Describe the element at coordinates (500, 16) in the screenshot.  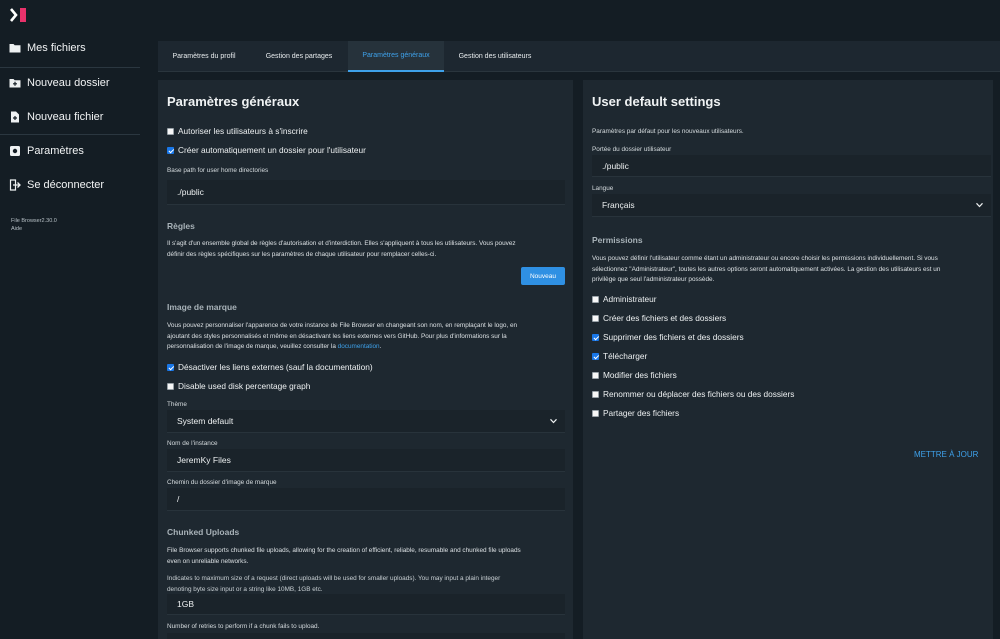
I see `top-bar` at that location.